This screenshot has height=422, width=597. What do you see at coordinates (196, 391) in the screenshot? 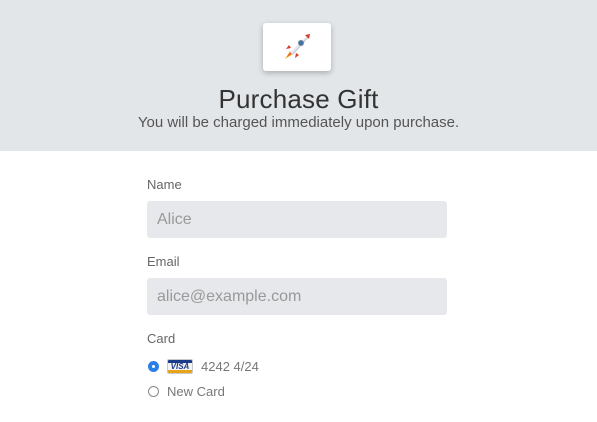
I see `new-card-text: New Card` at bounding box center [196, 391].